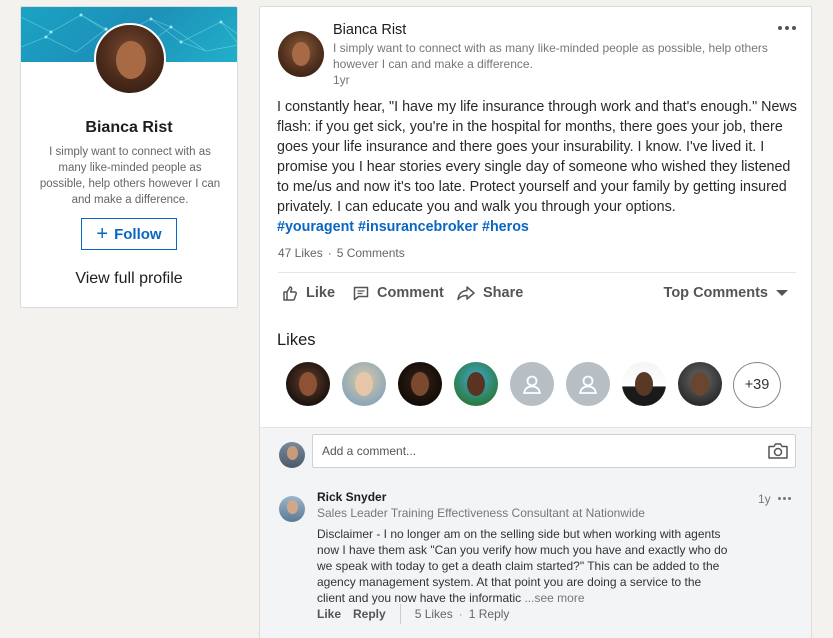 The width and height of the screenshot is (833, 638). I want to click on comment-icon, so click(361, 293).